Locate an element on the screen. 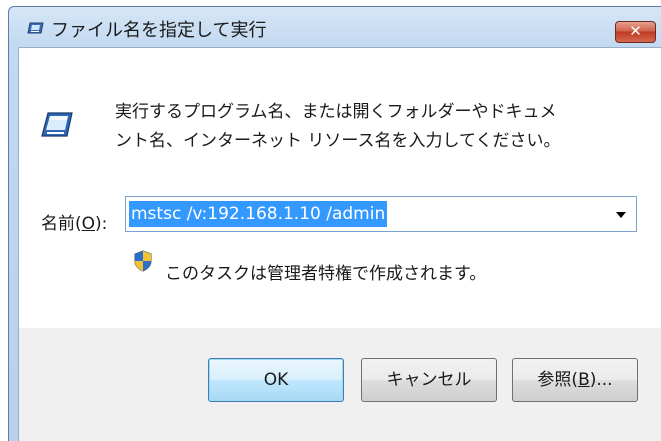 The height and width of the screenshot is (441, 661). admin-privilege-note: このタスクは管理者特権で作成されます。 is located at coordinates (326, 274).